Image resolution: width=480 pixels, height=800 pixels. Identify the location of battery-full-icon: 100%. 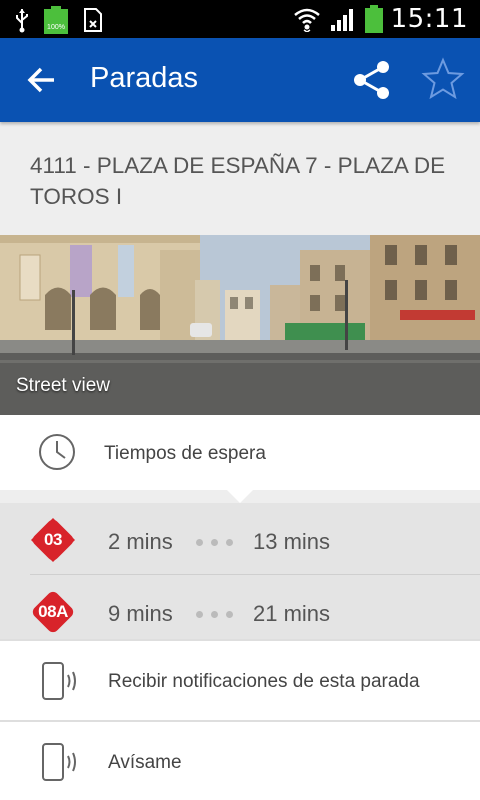
(56, 20).